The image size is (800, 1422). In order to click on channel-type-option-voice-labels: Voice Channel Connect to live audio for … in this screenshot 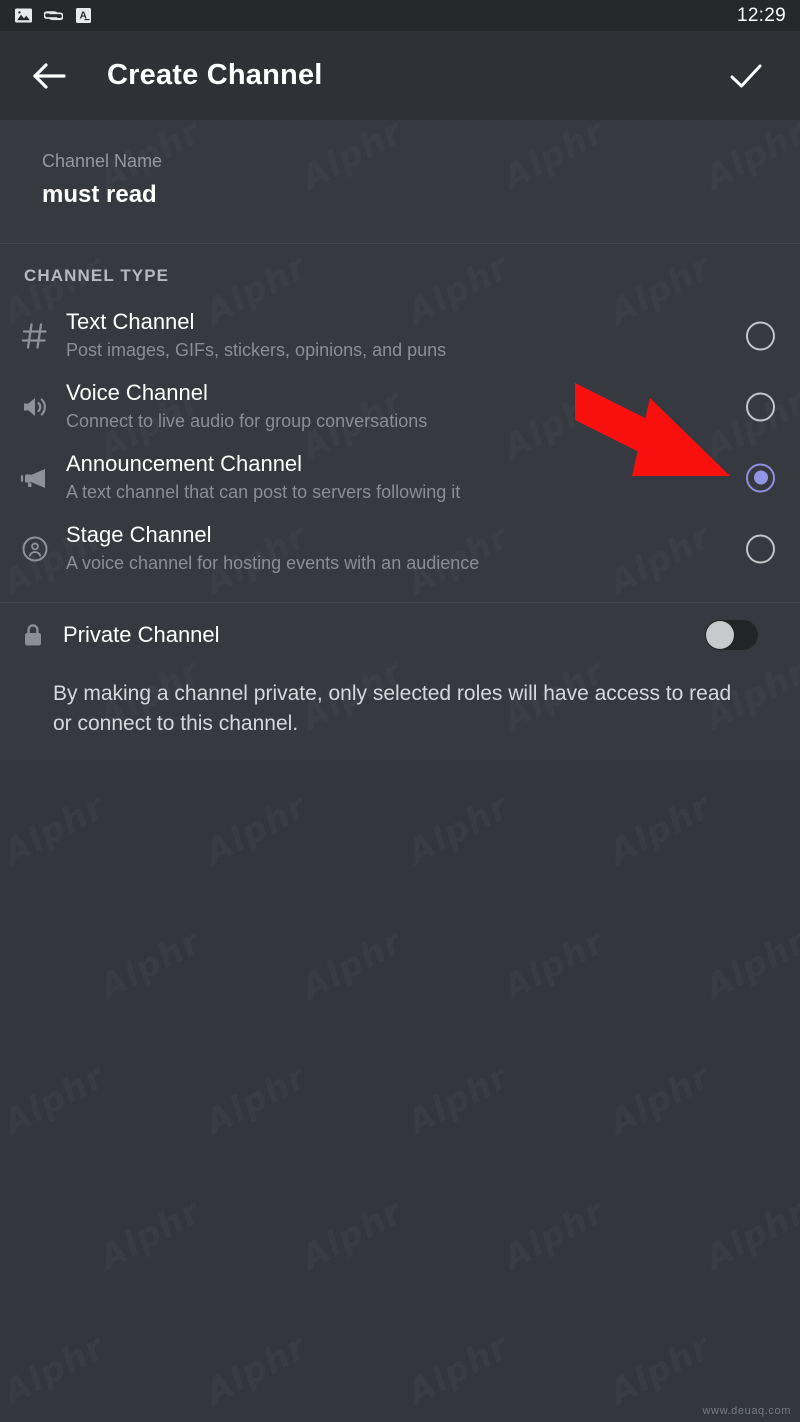, I will do `click(246, 406)`.